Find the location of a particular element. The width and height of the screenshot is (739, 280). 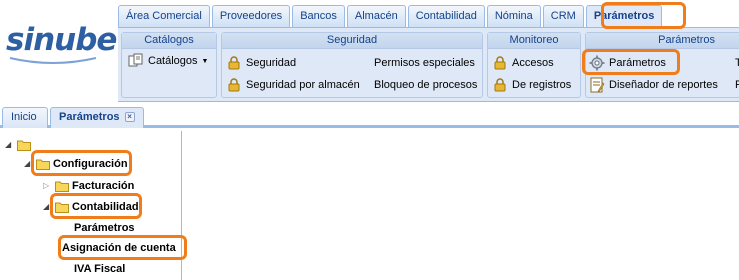

tab-bancos: Bancos is located at coordinates (318, 16).